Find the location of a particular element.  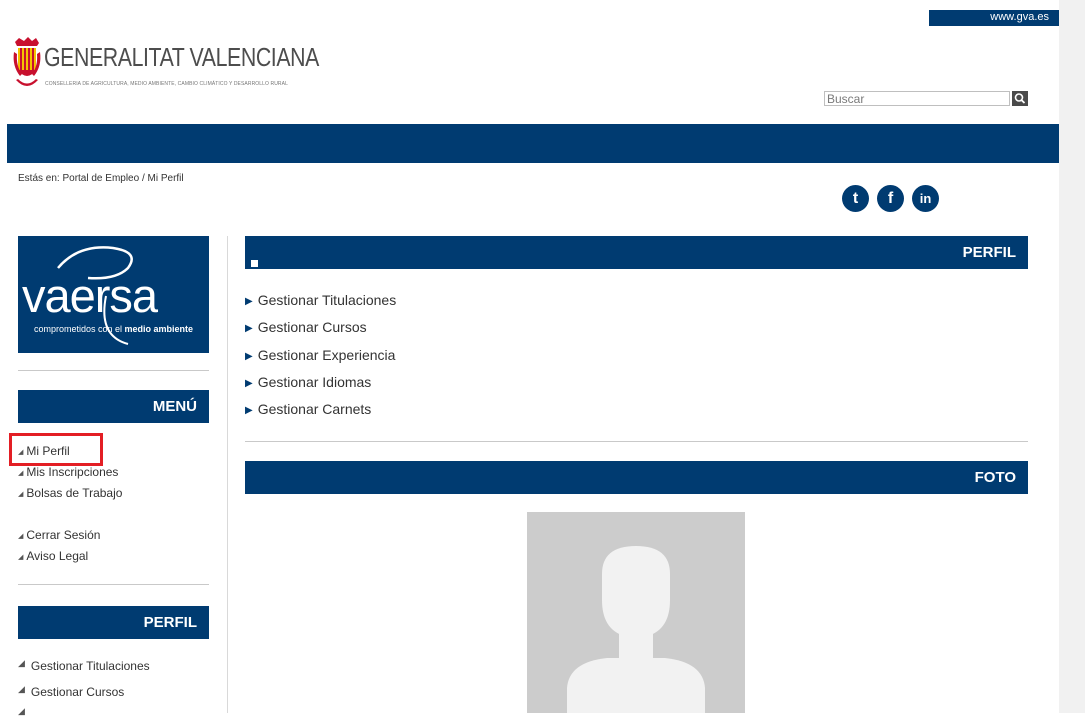

search-input is located at coordinates (917, 98).